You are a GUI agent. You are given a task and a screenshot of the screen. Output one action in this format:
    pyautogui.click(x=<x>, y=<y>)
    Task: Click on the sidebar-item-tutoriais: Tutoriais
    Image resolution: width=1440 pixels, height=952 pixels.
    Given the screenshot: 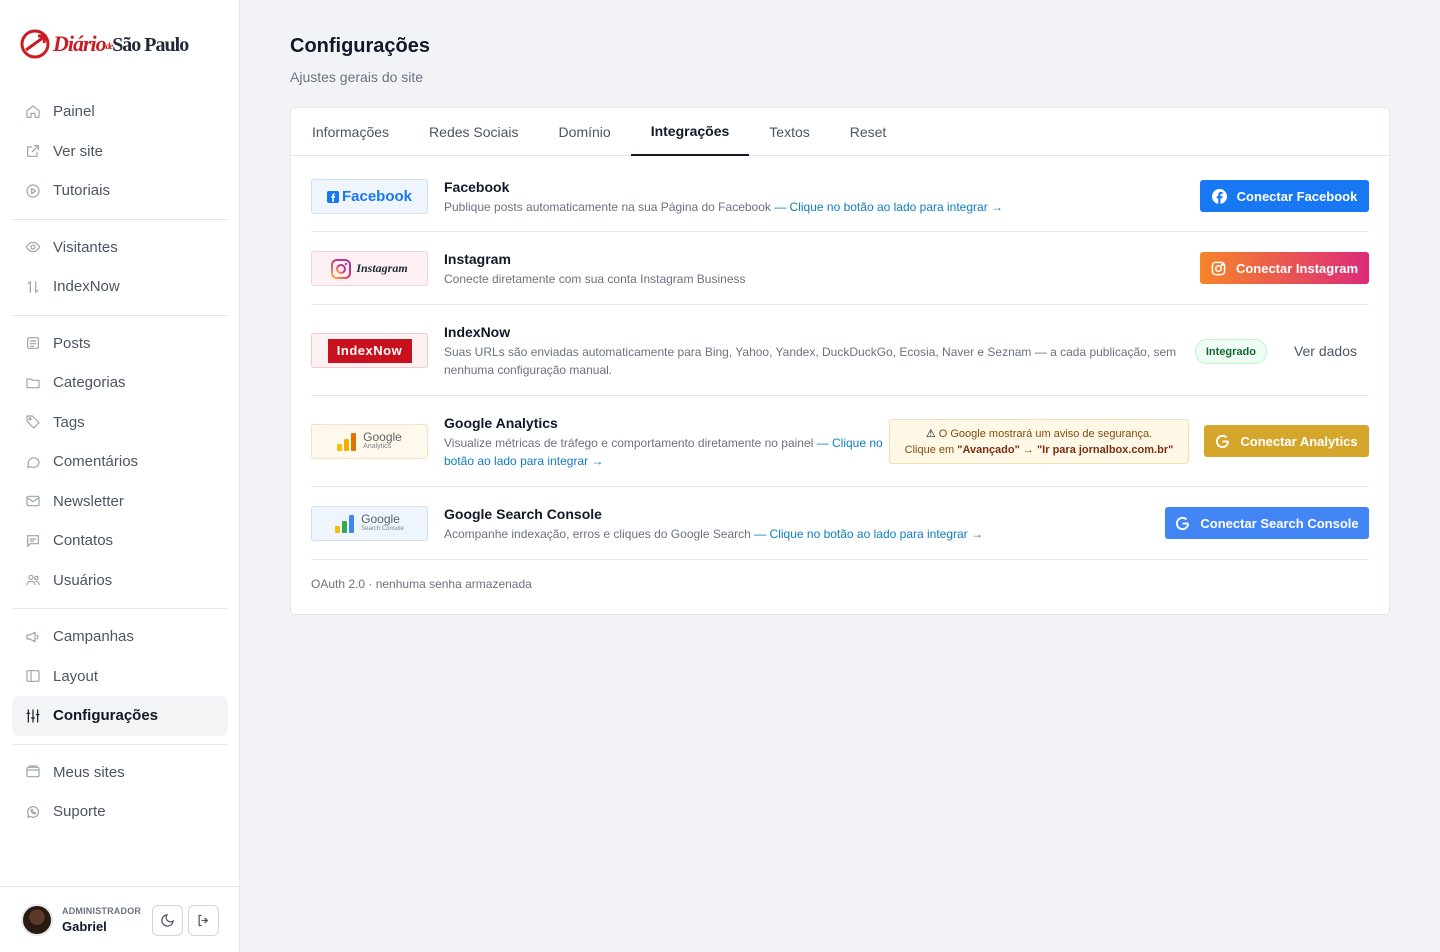 What is the action you would take?
    pyautogui.click(x=120, y=191)
    